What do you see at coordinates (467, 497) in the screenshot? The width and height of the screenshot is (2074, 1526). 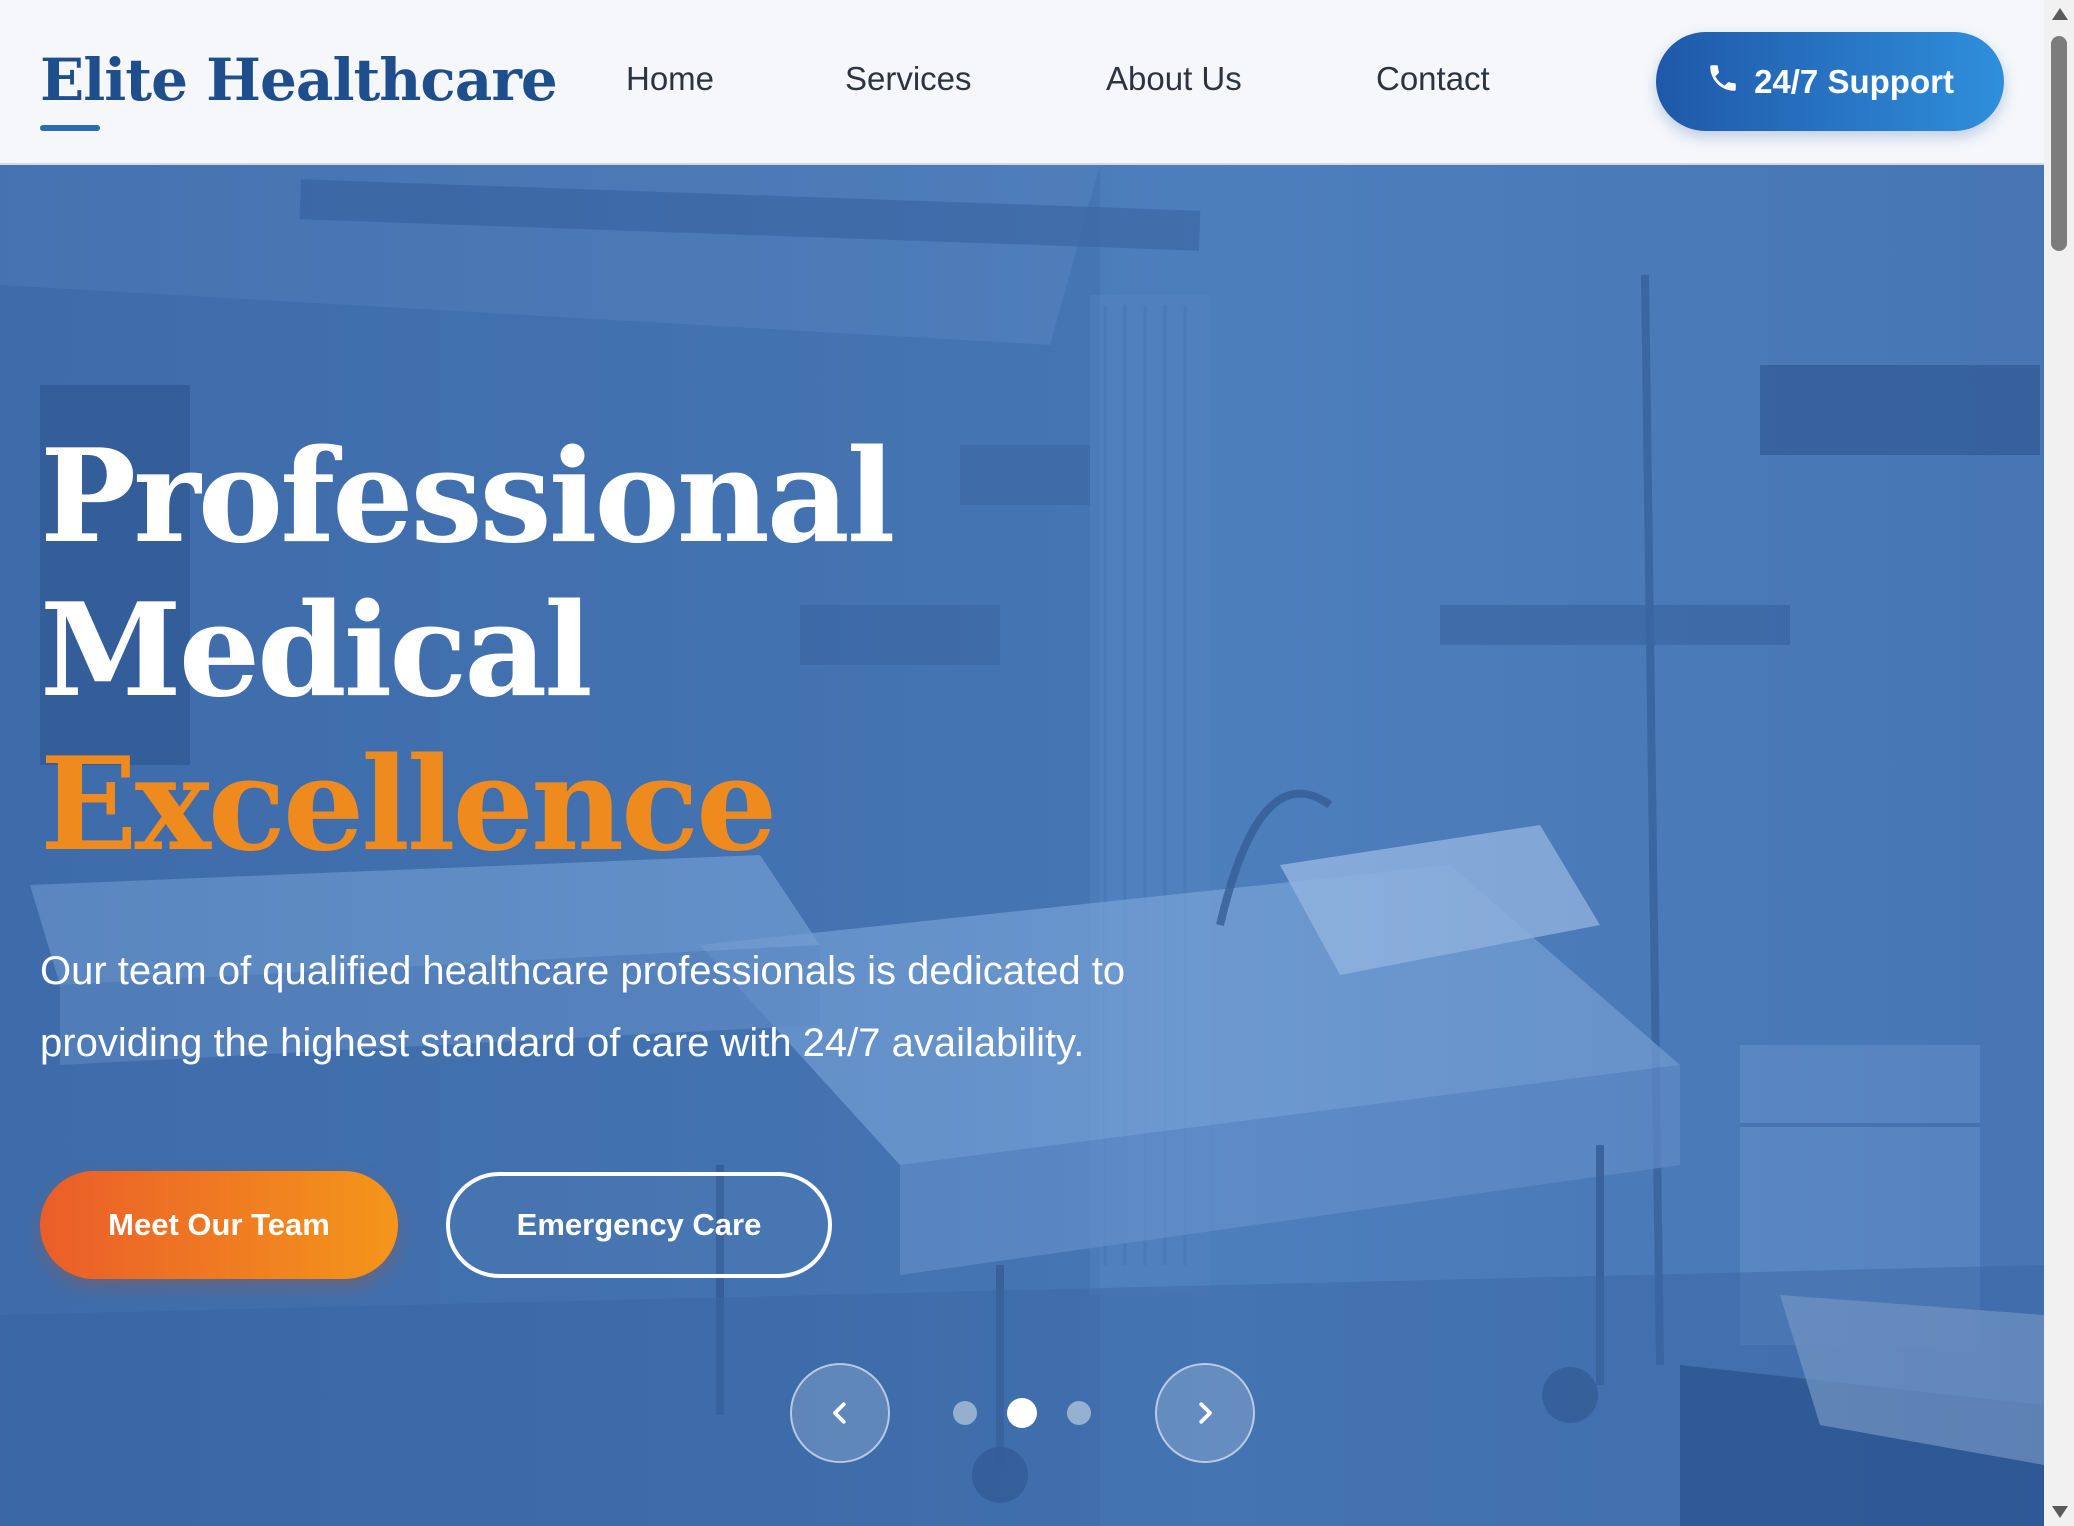 I see `headline-line-1: Professional` at bounding box center [467, 497].